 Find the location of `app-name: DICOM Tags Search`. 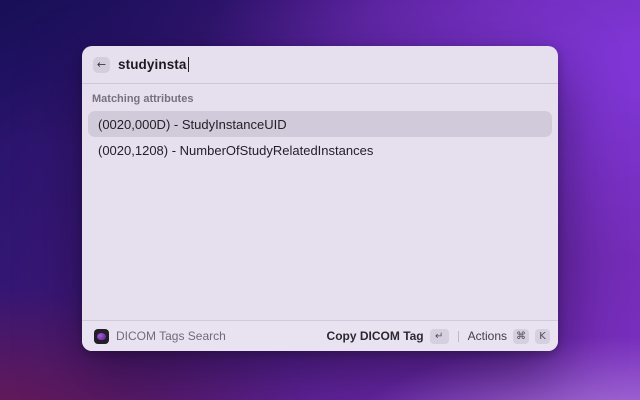

app-name: DICOM Tags Search is located at coordinates (171, 336).